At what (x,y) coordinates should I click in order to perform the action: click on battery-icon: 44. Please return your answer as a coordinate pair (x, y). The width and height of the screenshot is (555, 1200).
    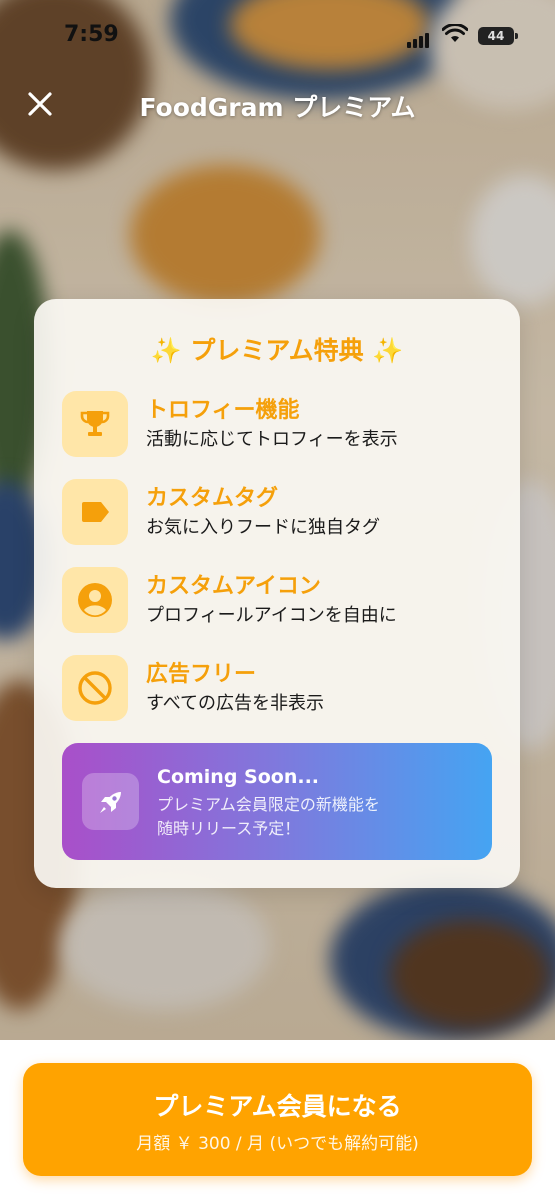
    Looking at the image, I should click on (498, 36).